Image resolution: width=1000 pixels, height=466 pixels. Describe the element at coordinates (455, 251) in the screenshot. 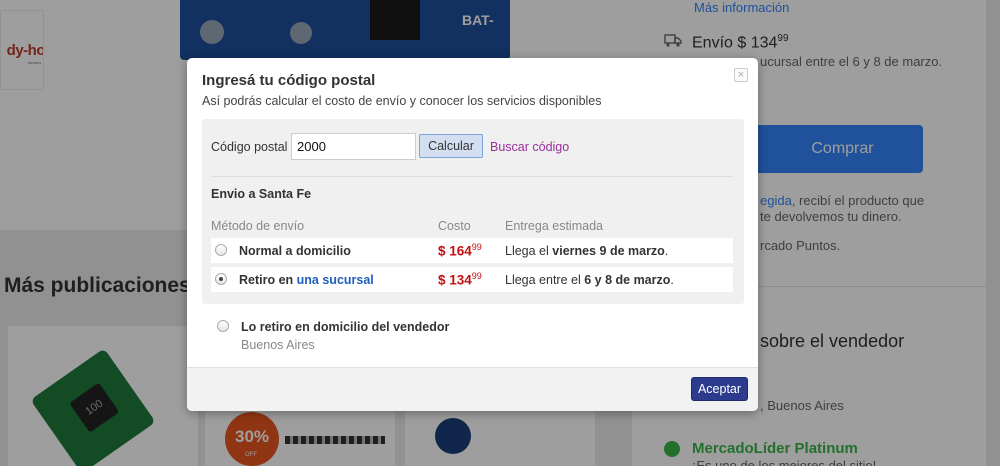

I see `price-amount: $ 164` at that location.